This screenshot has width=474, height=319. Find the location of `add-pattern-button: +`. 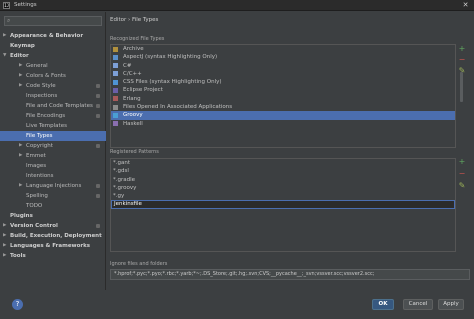

add-pattern-button: + is located at coordinates (462, 162).